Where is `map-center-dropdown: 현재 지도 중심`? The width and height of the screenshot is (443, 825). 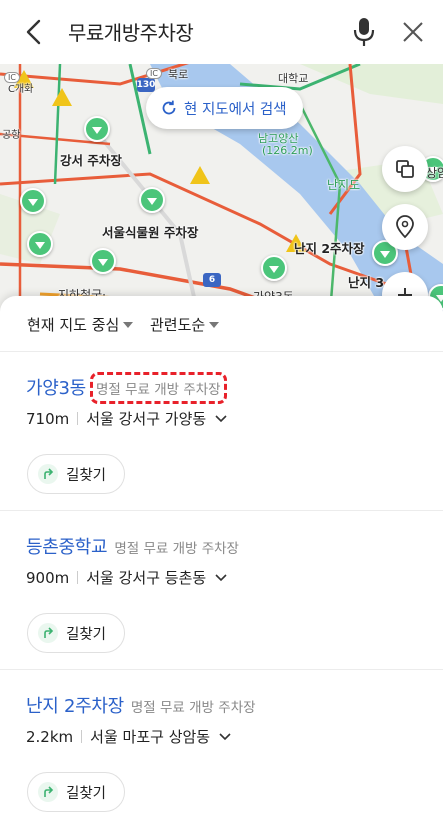 map-center-dropdown: 현재 지도 중심 is located at coordinates (80, 324).